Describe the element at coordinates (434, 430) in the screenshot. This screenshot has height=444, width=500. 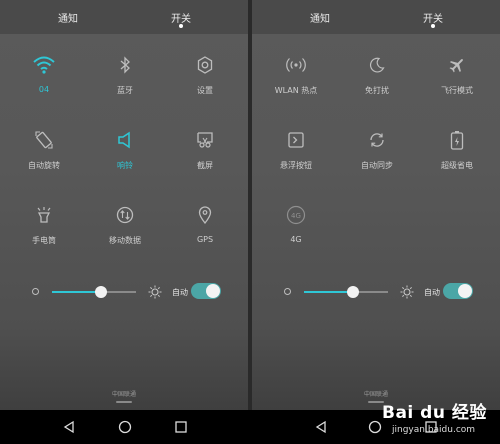
I see `watermark-url: jingyan.baidu.com` at that location.